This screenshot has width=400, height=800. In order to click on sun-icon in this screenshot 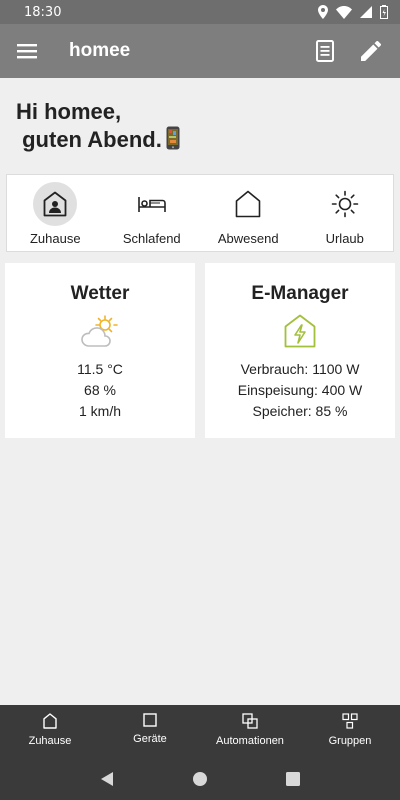, I will do `click(345, 204)`.